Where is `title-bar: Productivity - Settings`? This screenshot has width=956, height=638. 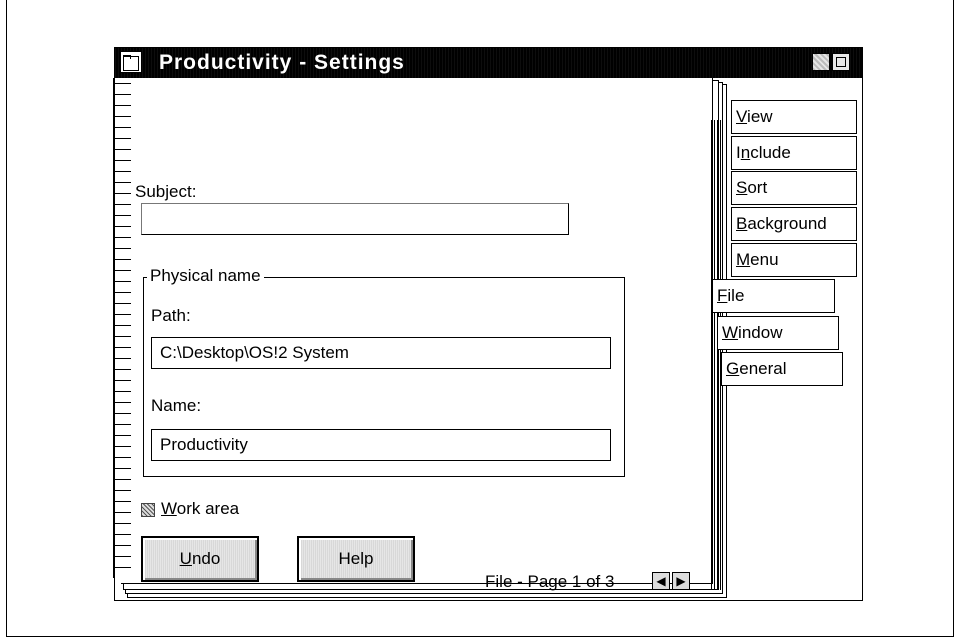 title-bar: Productivity - Settings is located at coordinates (488, 63).